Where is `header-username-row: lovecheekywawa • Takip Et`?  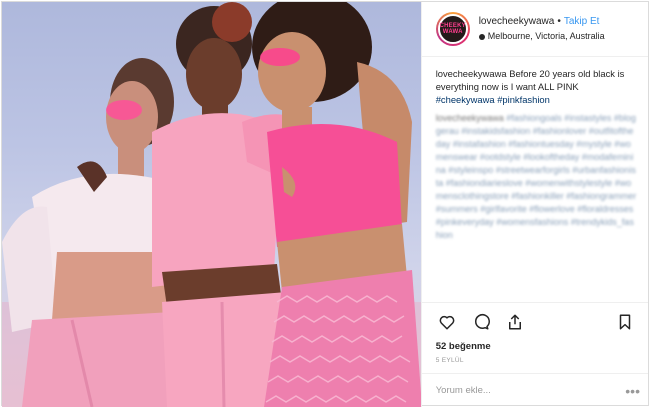 header-username-row: lovecheekywawa • Takip Et is located at coordinates (542, 21).